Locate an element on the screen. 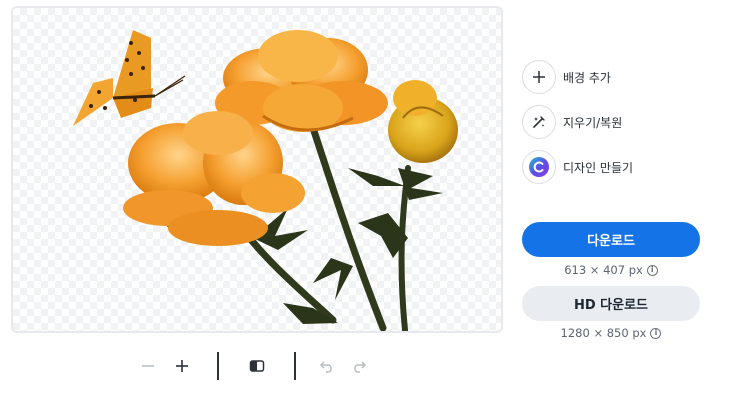 This screenshot has height=410, width=746. flower-bud is located at coordinates (423, 121).